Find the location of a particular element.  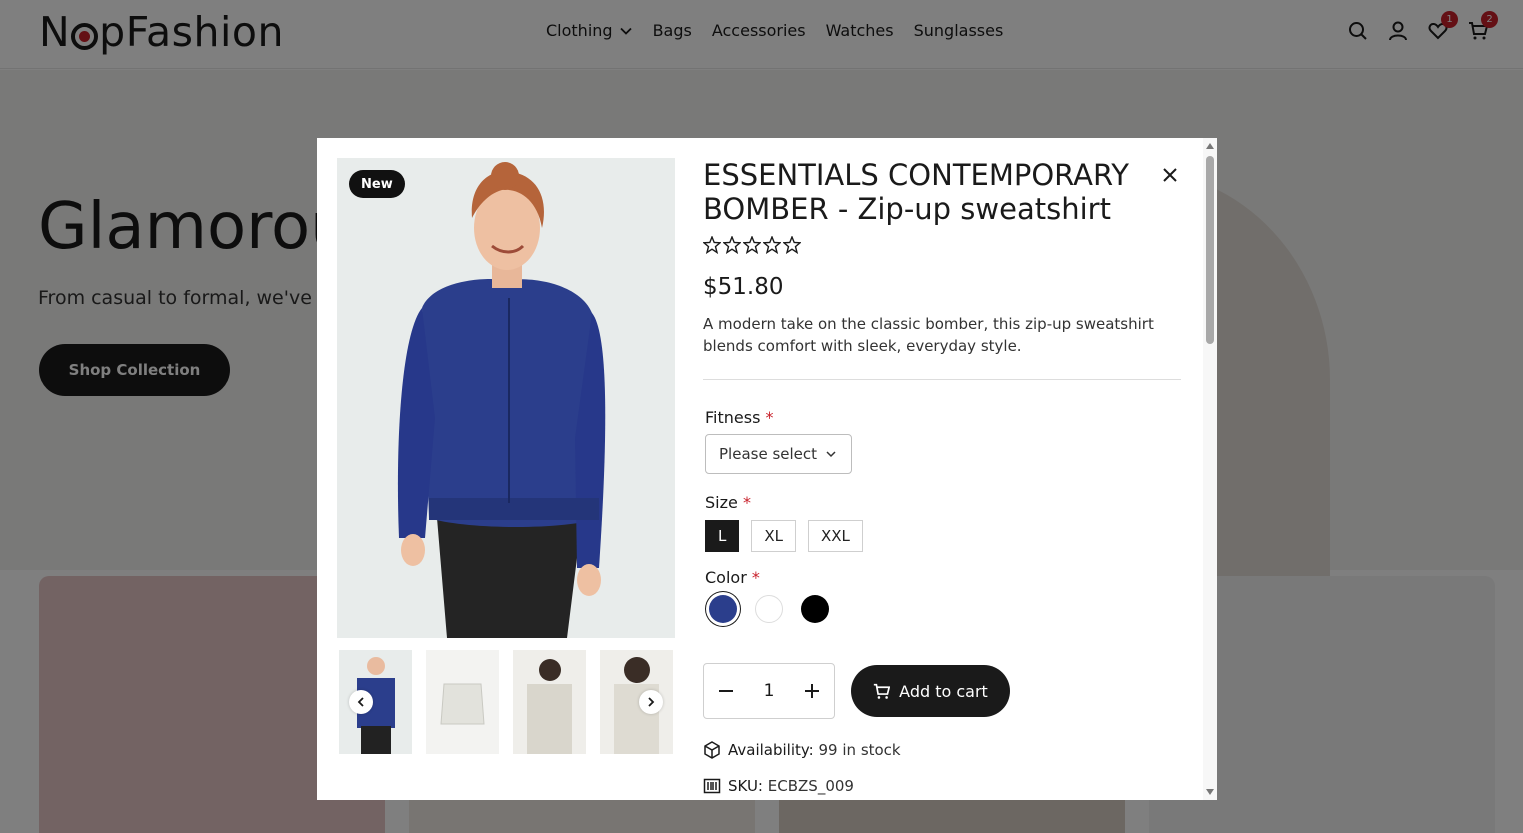

color-options is located at coordinates (769, 609).